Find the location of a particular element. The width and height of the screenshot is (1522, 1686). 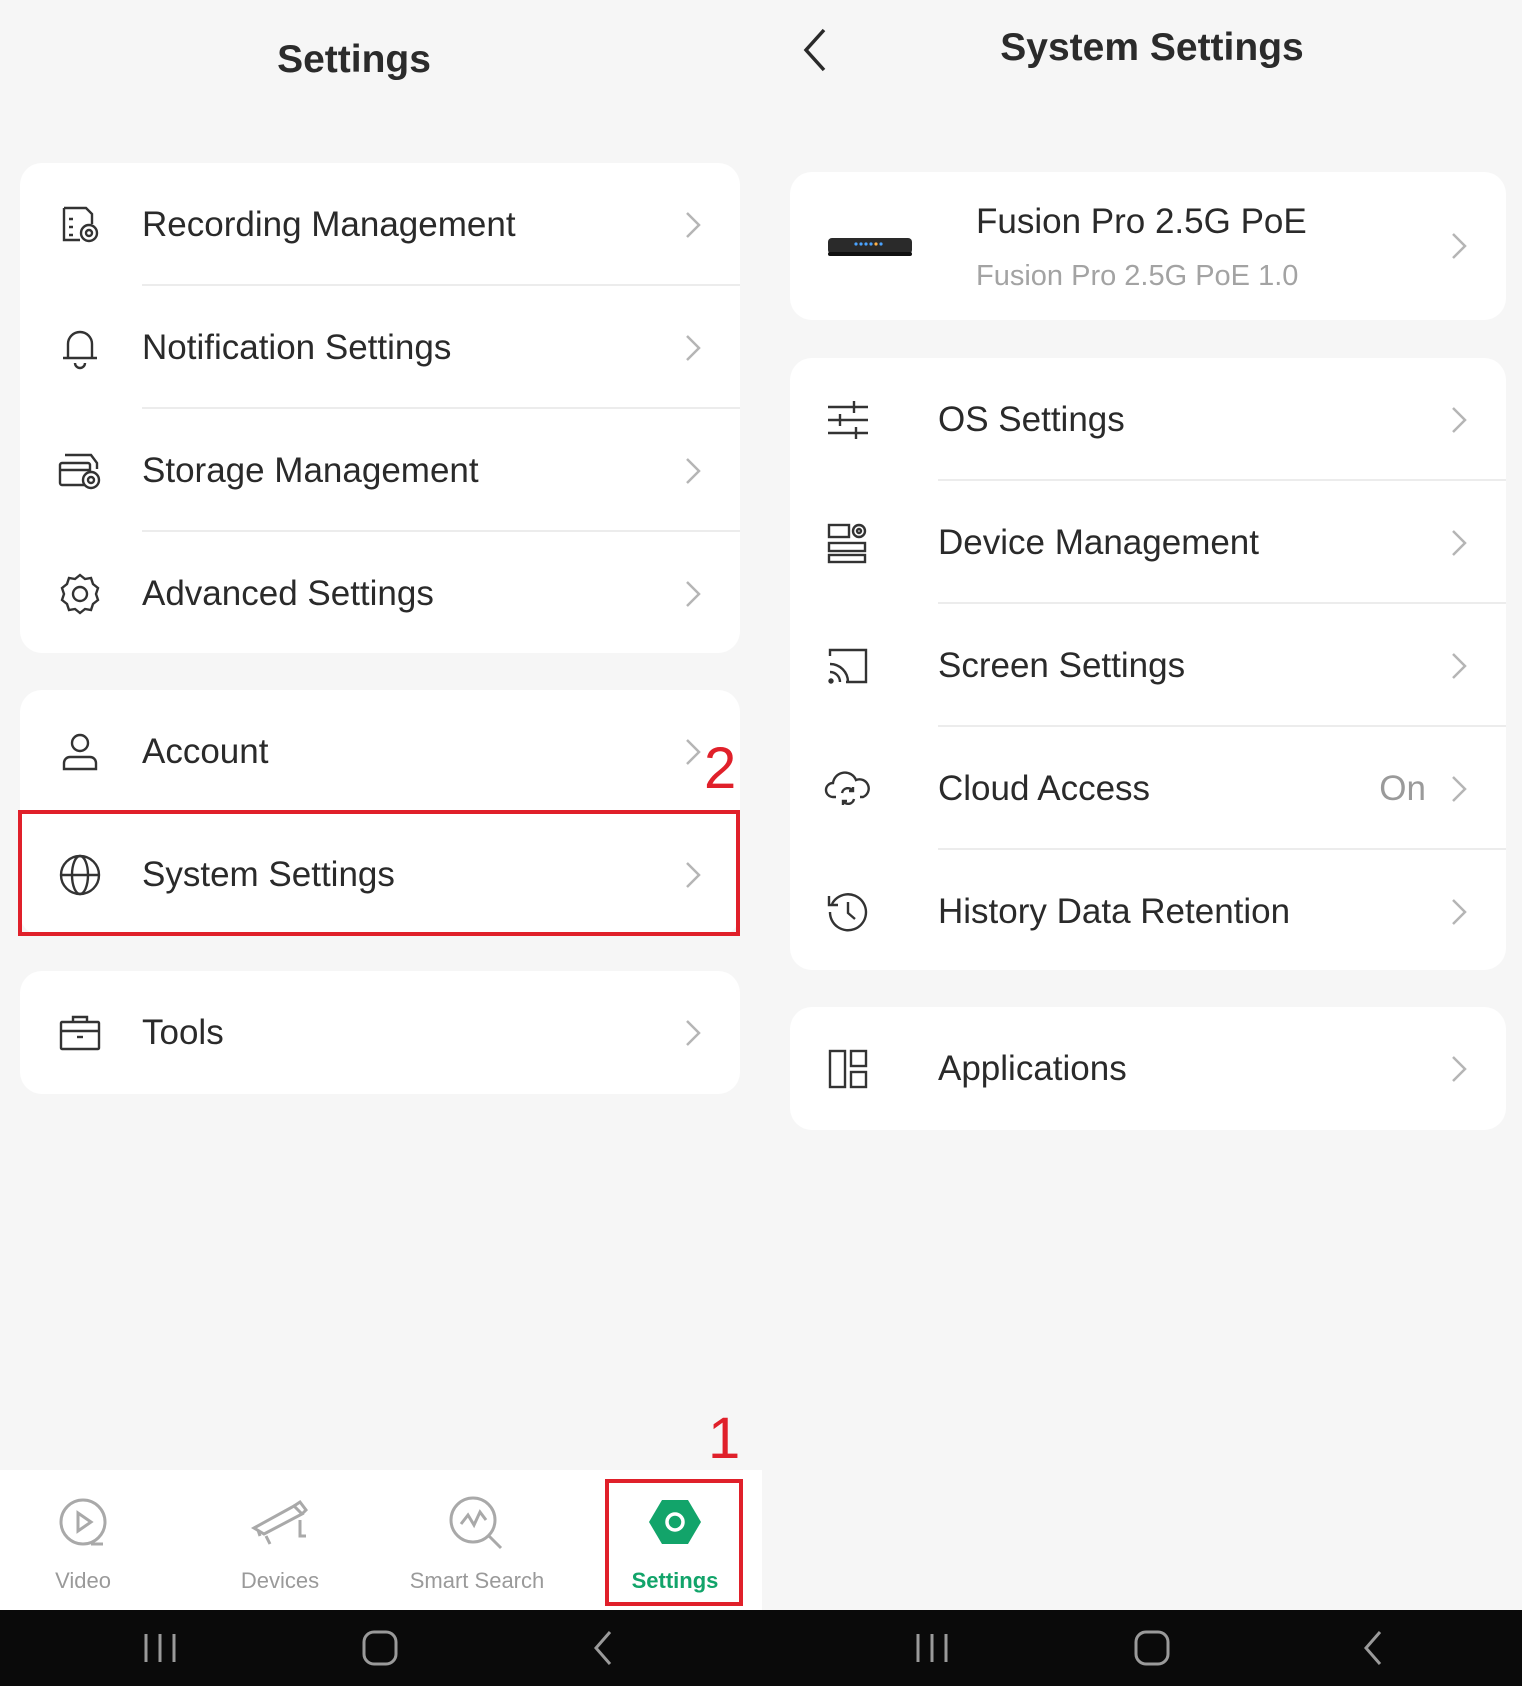

tools-item: Tools is located at coordinates (380, 1032).